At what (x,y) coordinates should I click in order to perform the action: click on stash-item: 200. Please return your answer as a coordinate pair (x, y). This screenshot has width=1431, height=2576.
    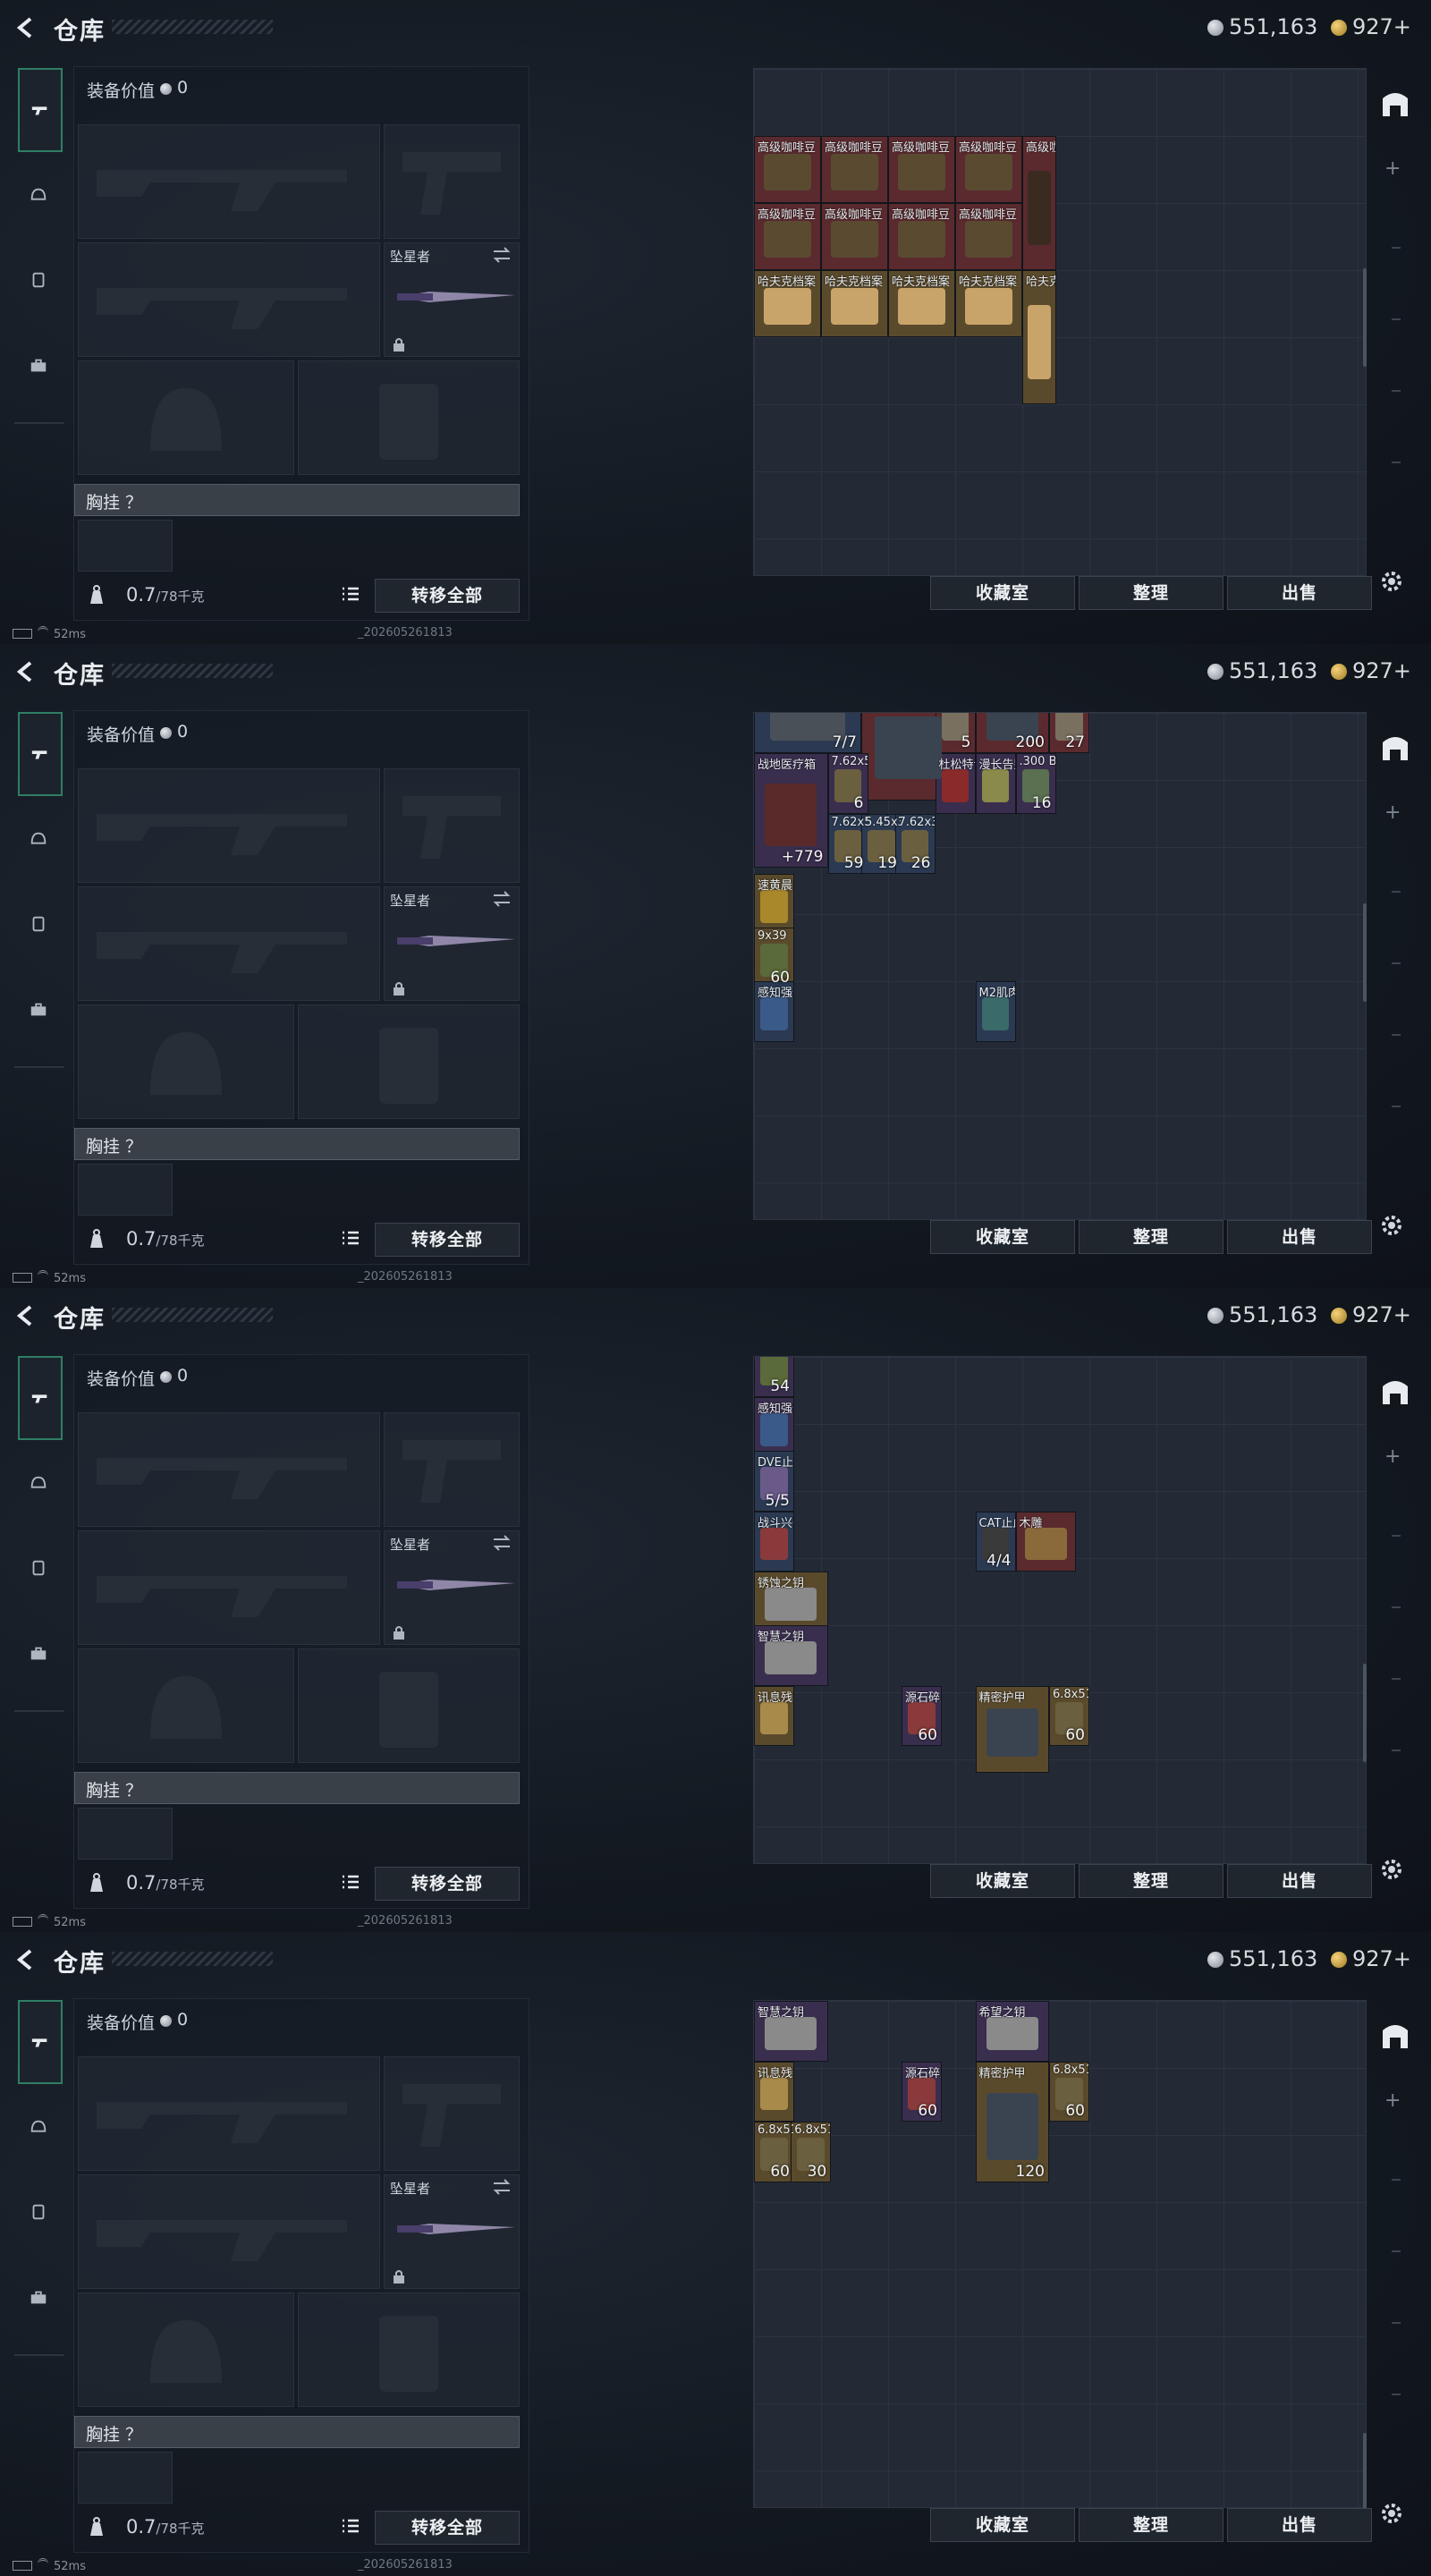
    Looking at the image, I should click on (1012, 733).